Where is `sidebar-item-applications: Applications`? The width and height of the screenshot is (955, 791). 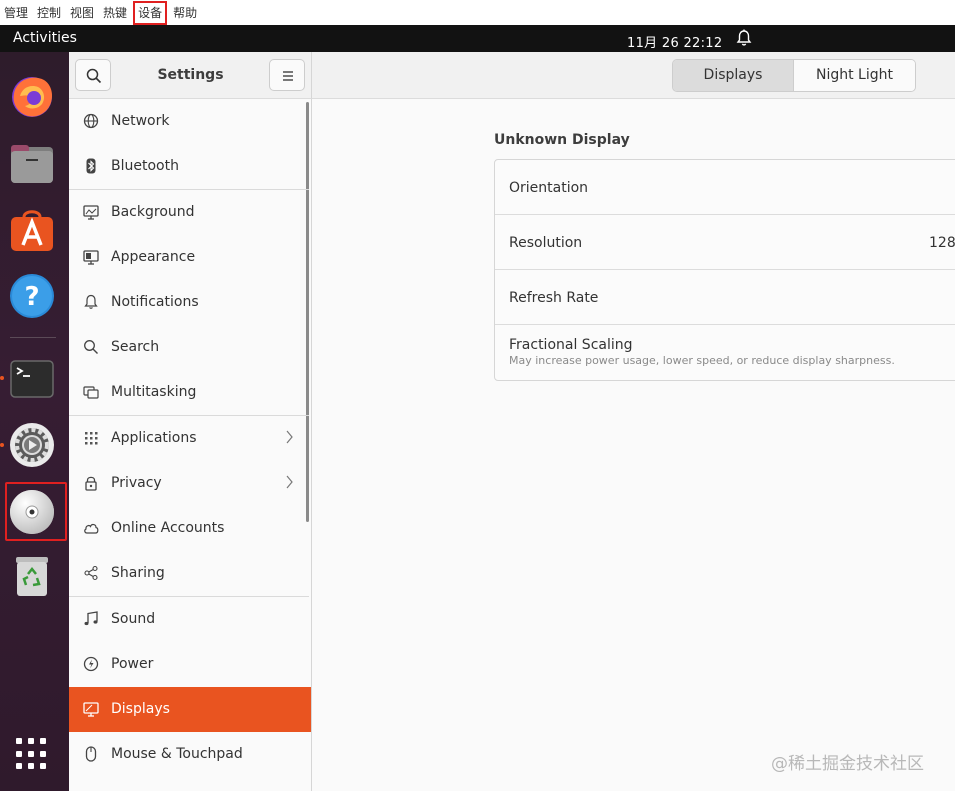 sidebar-item-applications: Applications is located at coordinates (190, 438).